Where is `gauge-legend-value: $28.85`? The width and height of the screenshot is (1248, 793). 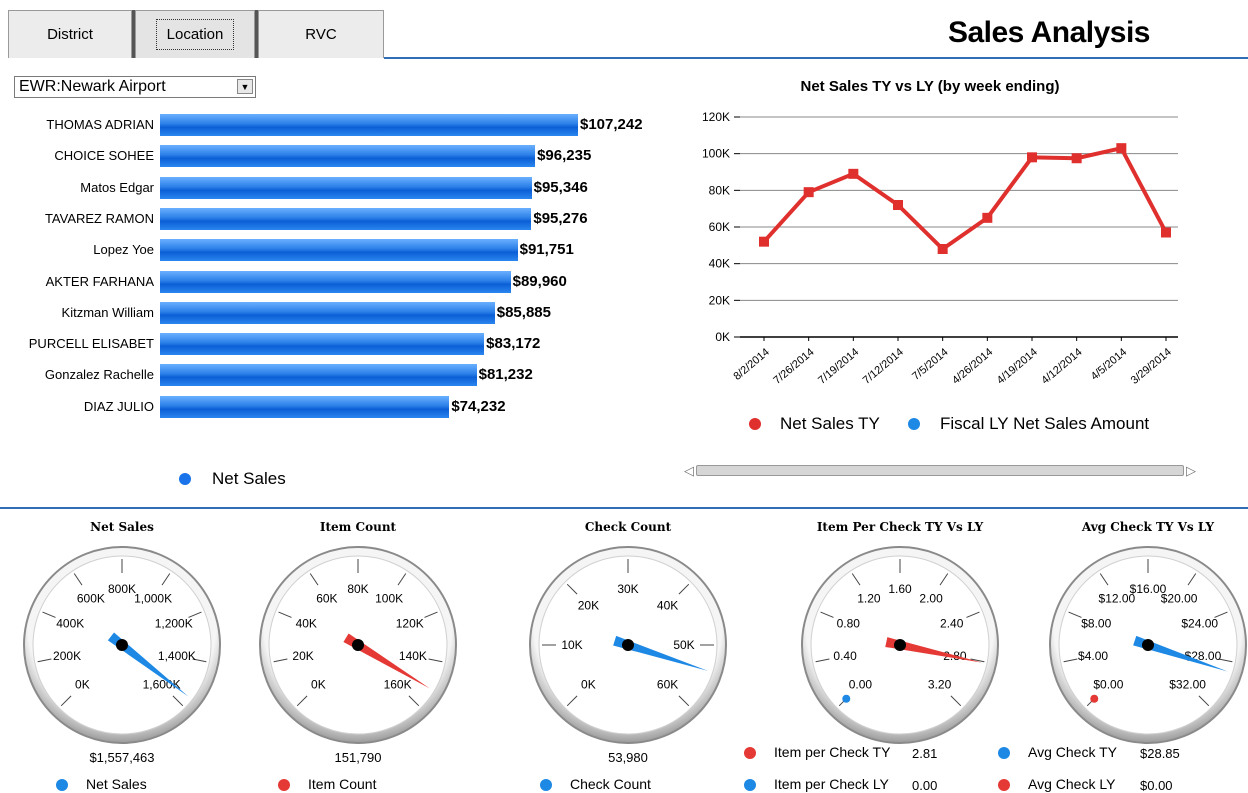
gauge-legend-value: $28.85 is located at coordinates (1160, 753).